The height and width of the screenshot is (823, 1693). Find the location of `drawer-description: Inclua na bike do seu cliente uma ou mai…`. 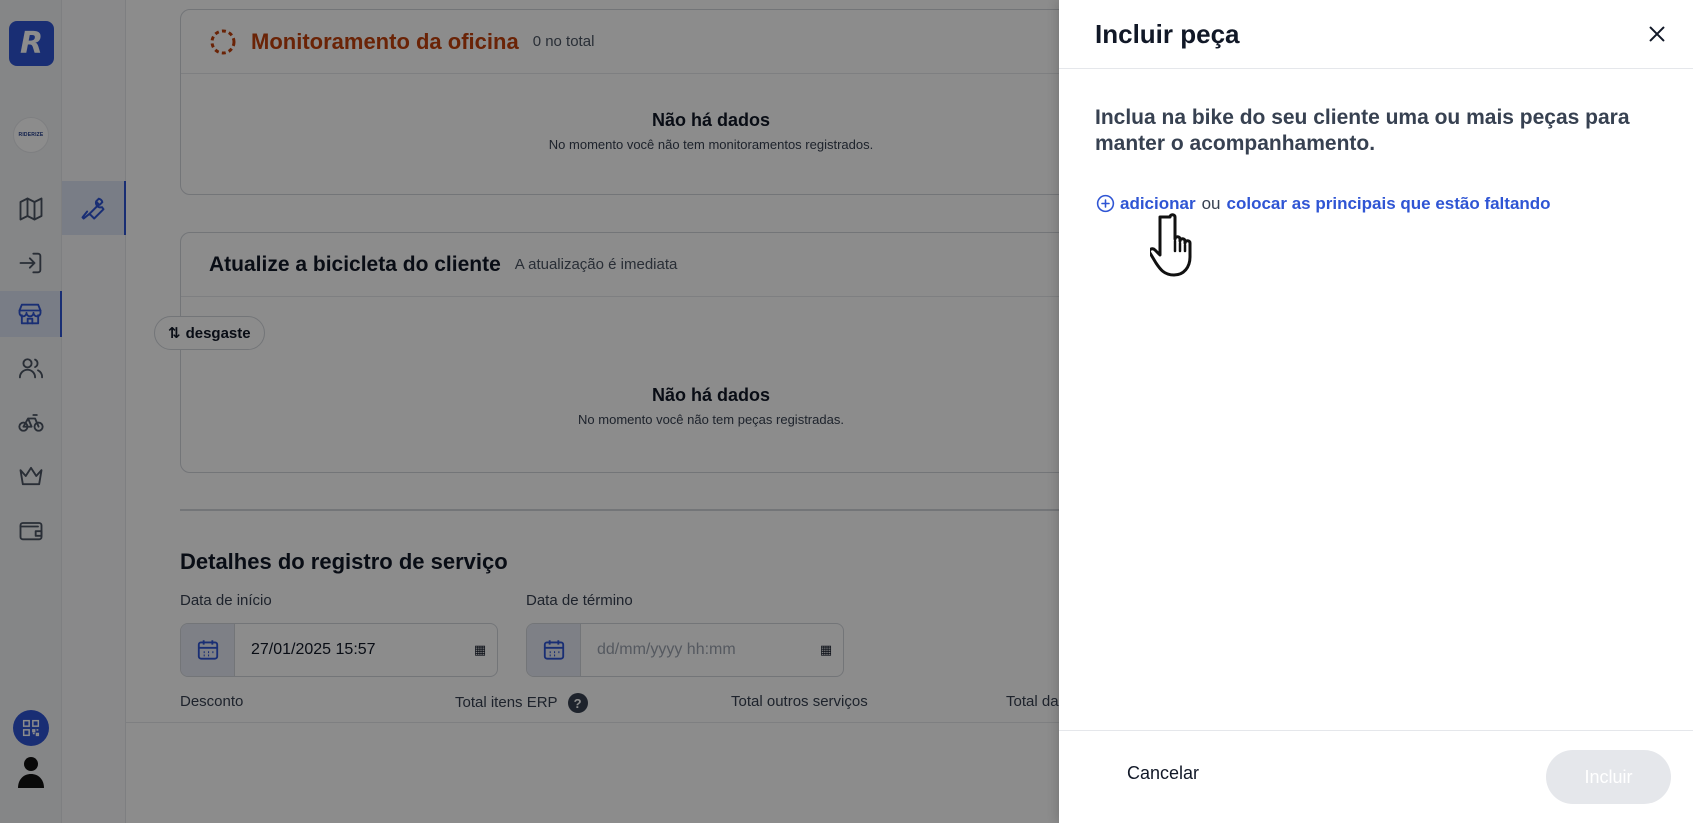

drawer-description: Inclua na bike do seu cliente uma ou mai… is located at coordinates (1362, 130).